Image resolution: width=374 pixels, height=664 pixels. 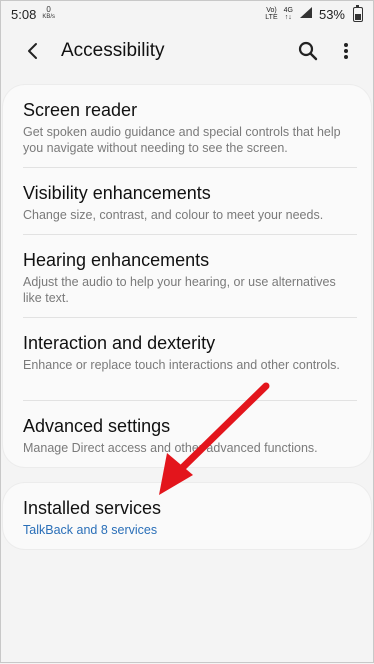 I want to click on data-speed-indicator: 0 KB/s, so click(x=48, y=13).